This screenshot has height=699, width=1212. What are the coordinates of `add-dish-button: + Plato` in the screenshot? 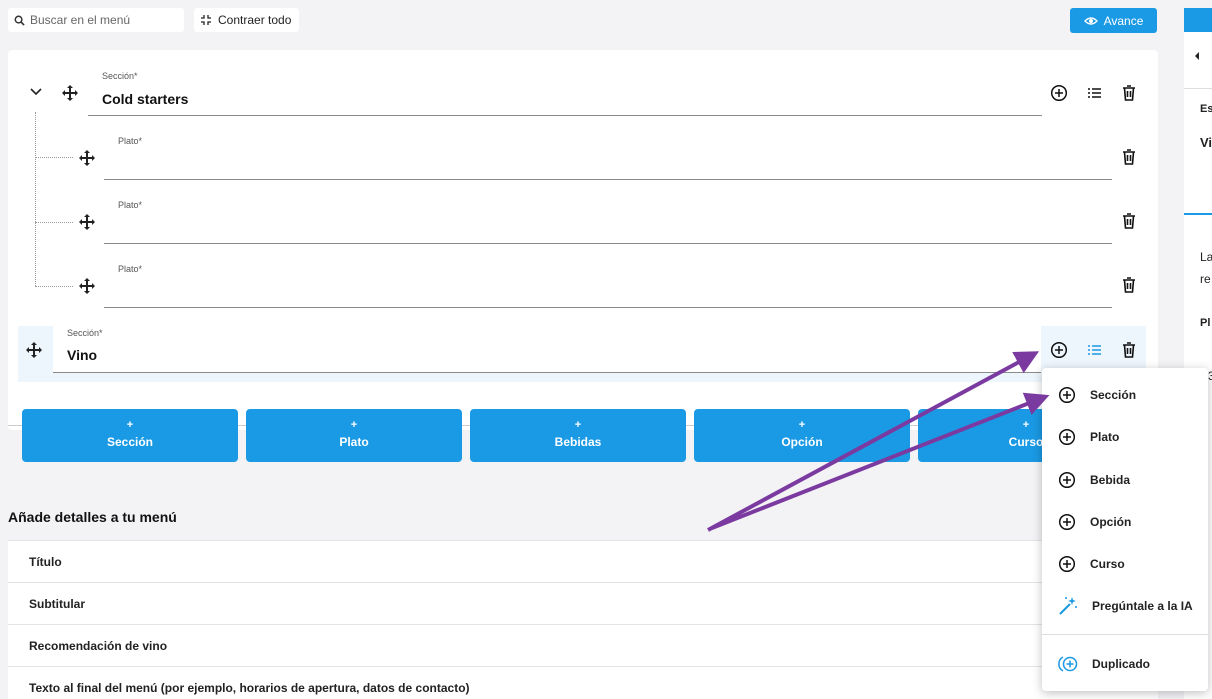 It's located at (354, 435).